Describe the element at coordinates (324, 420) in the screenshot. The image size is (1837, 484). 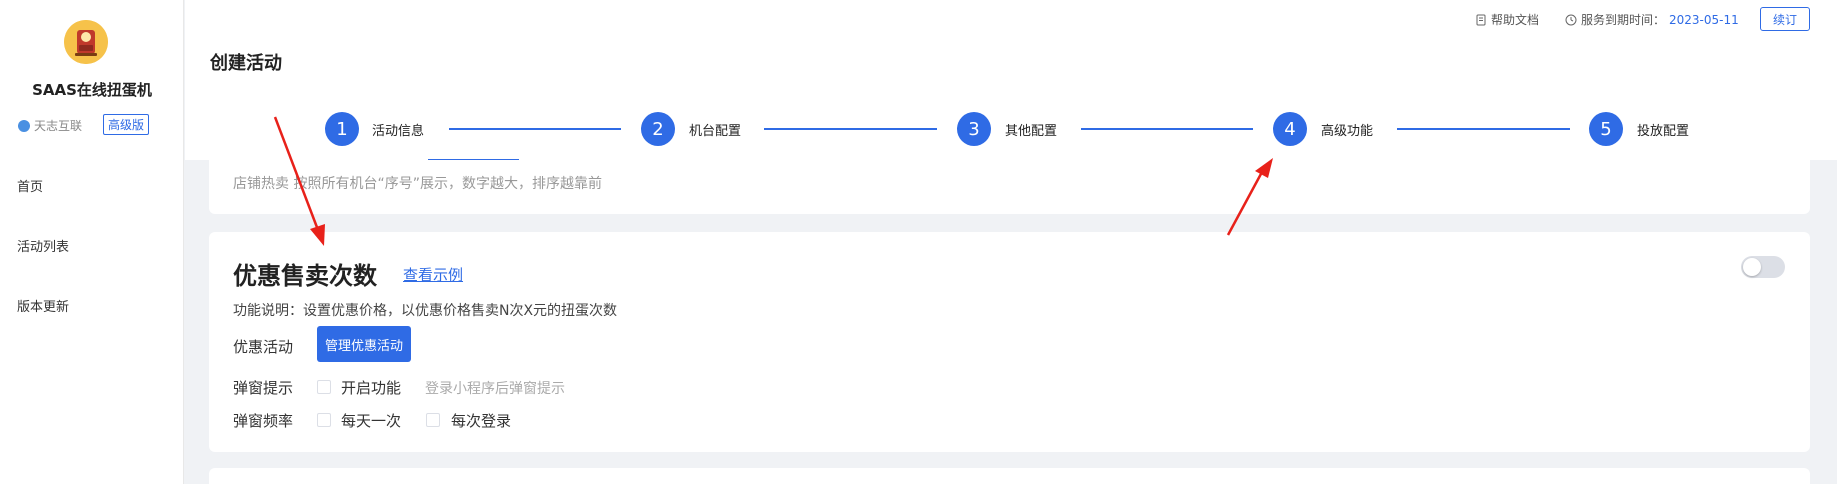
I see `once-daily-checkbox` at that location.